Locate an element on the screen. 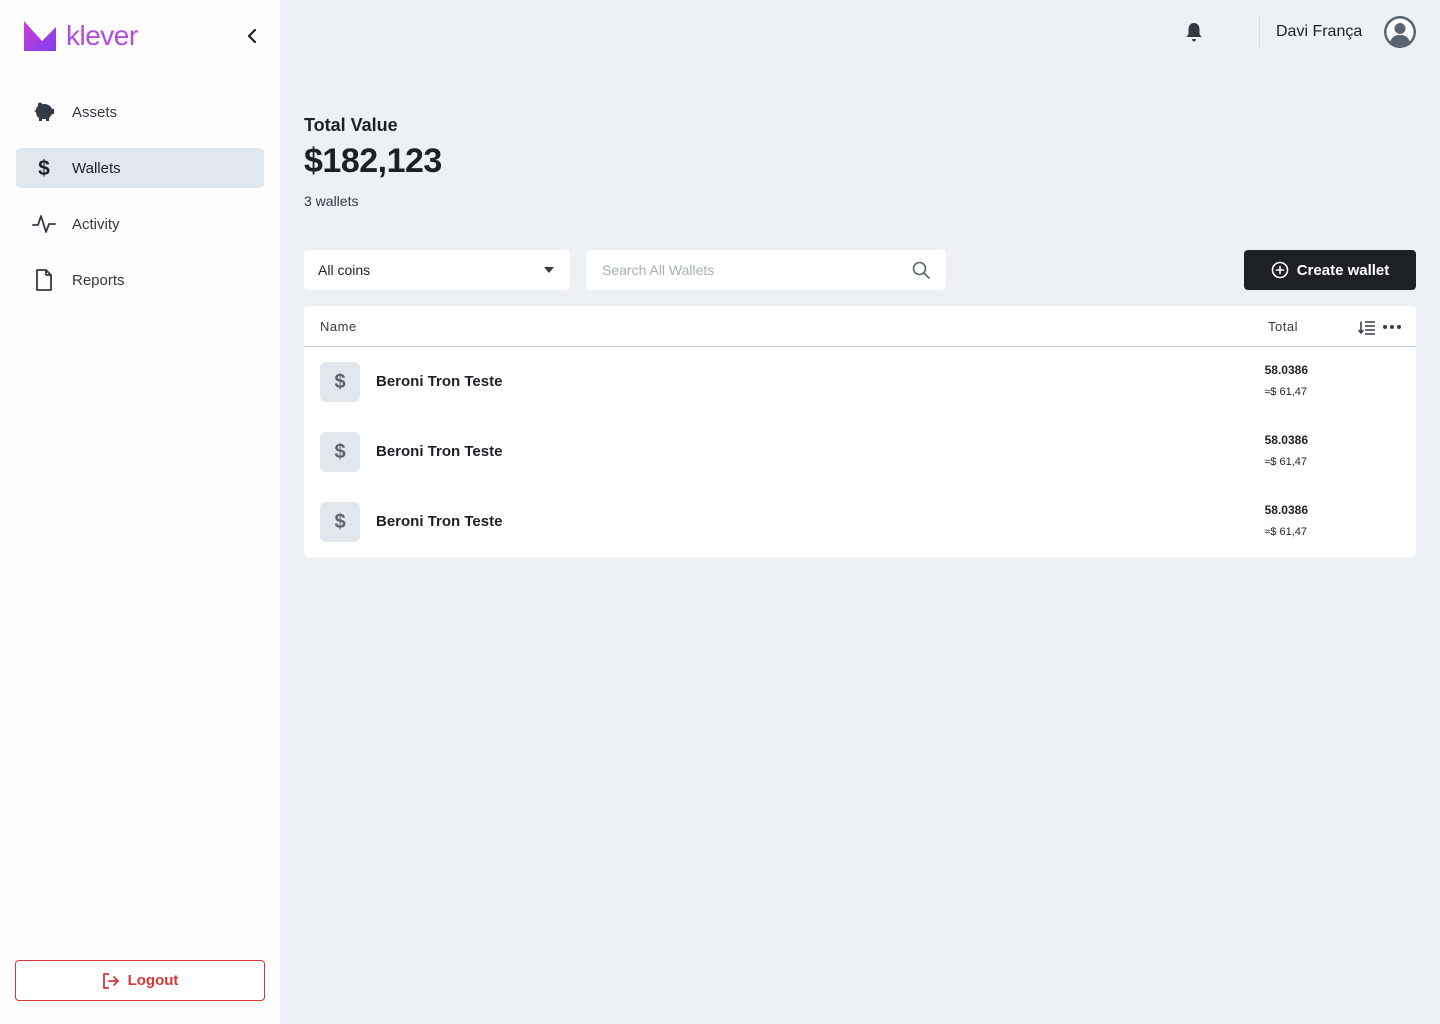  coin-filter-value: All coins is located at coordinates (344, 270).